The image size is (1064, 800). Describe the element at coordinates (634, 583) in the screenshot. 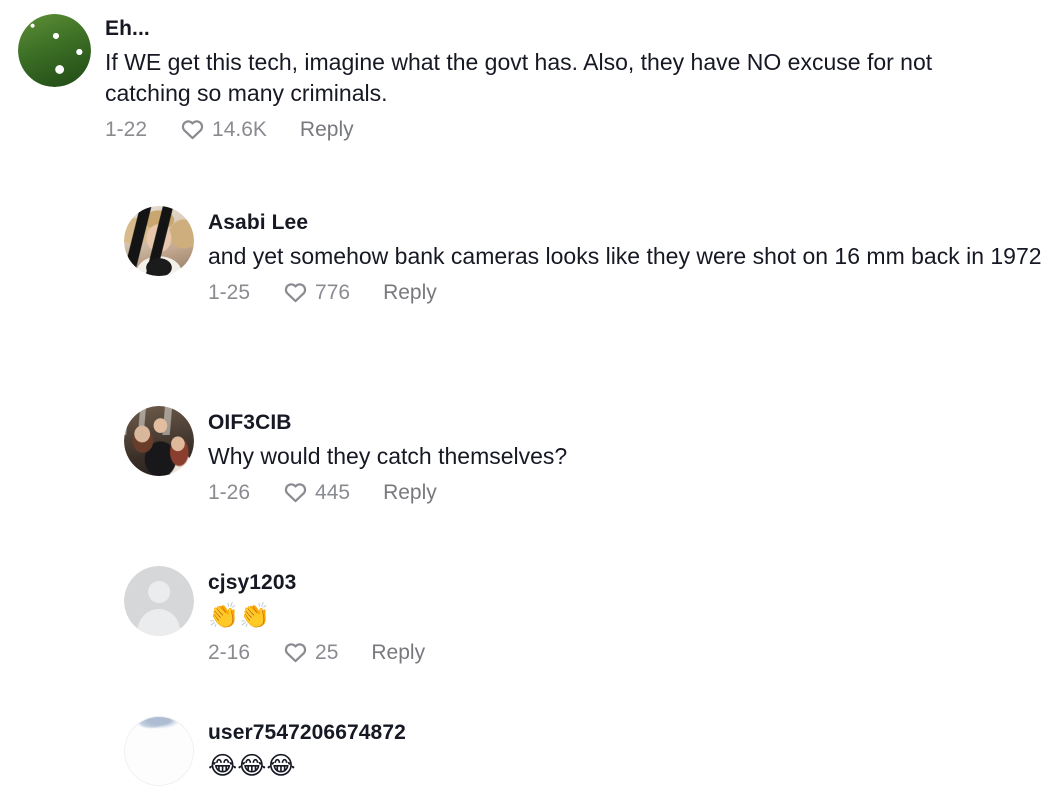

I see `comment-username: cjsy1203` at that location.